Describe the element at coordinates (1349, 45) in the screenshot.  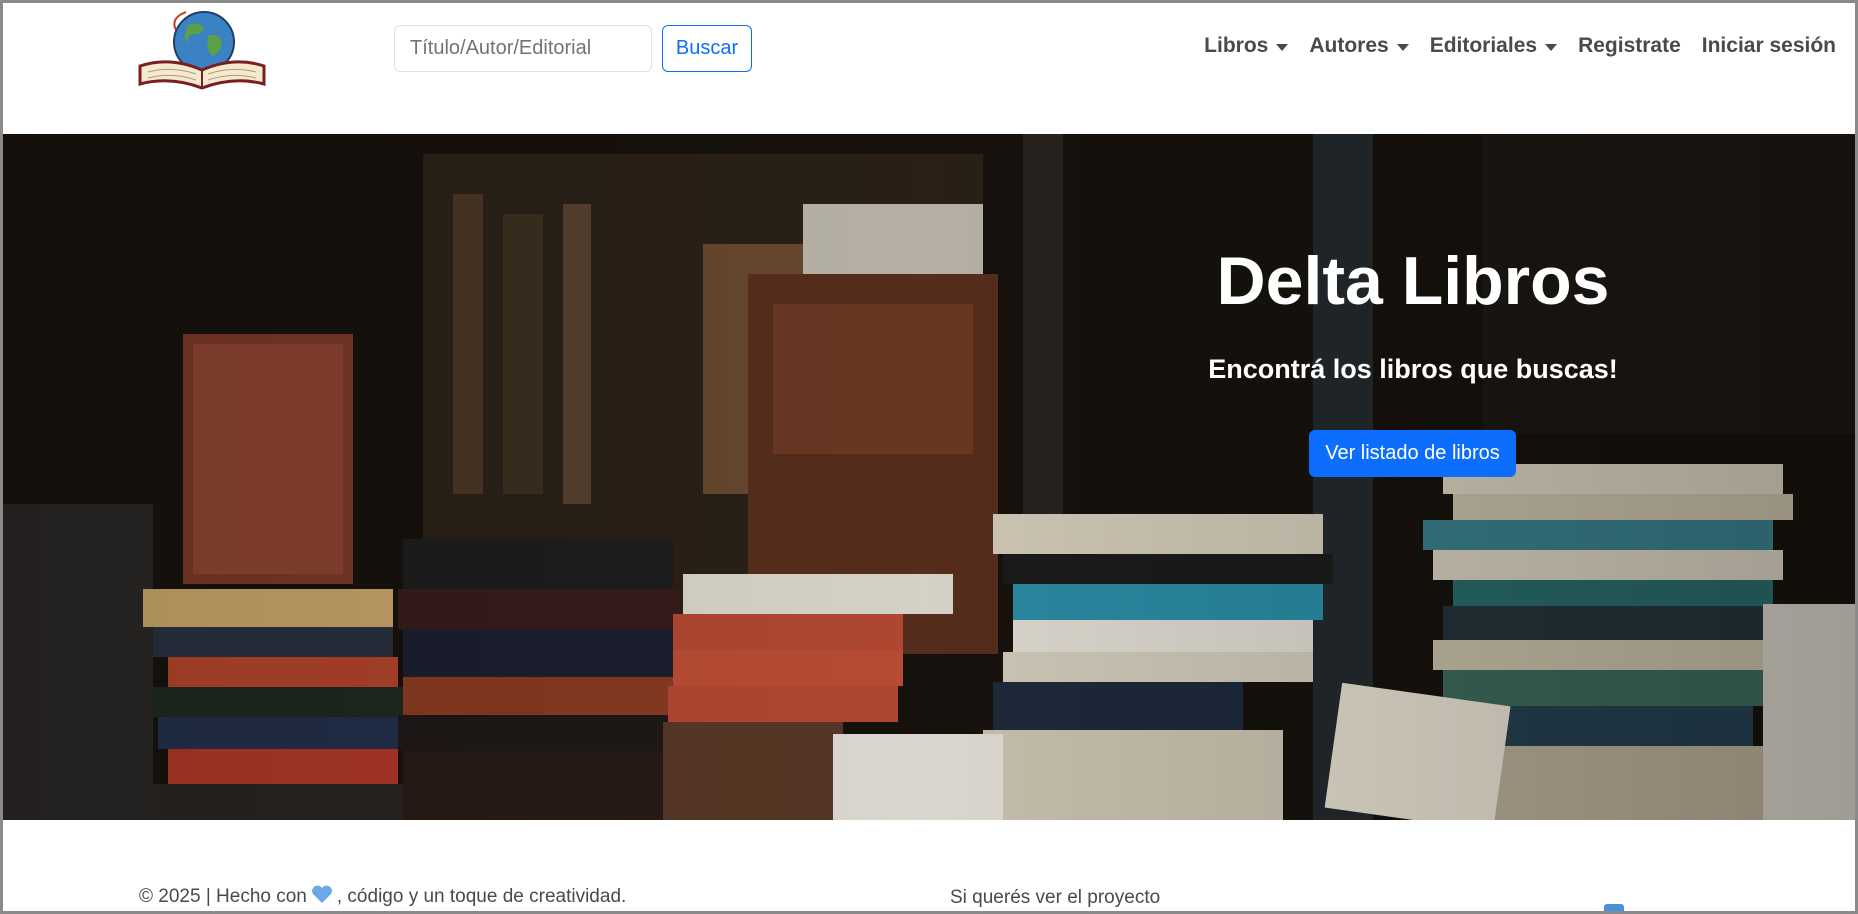
I see `nav-item-label: Autores` at that location.